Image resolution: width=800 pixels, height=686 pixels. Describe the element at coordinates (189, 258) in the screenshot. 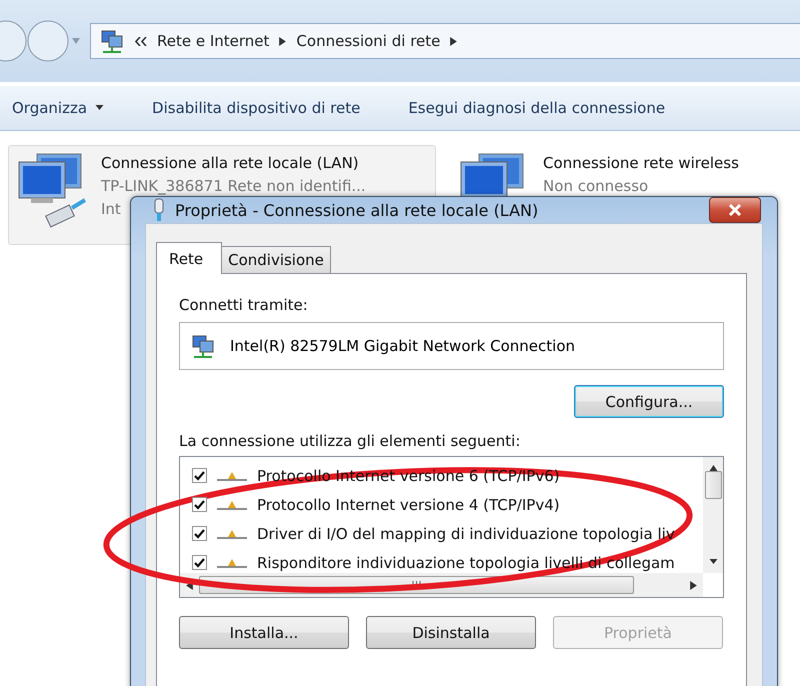

I see `tab: Rete` at that location.